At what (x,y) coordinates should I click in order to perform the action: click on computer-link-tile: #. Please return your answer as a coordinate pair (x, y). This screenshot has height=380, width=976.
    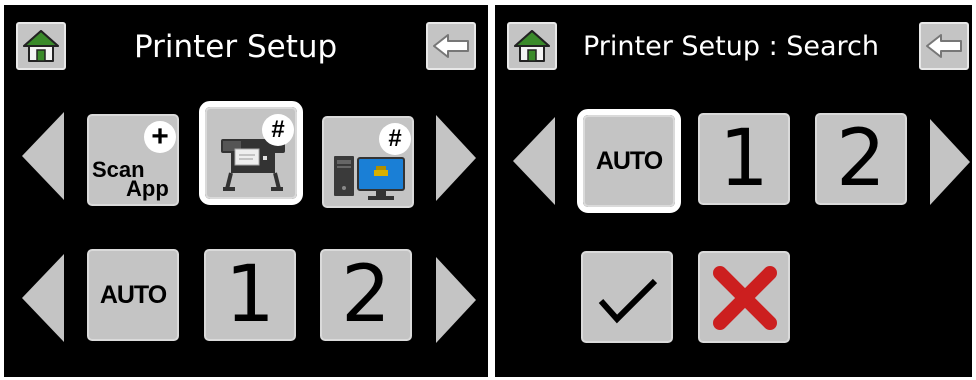
    Looking at the image, I should click on (368, 162).